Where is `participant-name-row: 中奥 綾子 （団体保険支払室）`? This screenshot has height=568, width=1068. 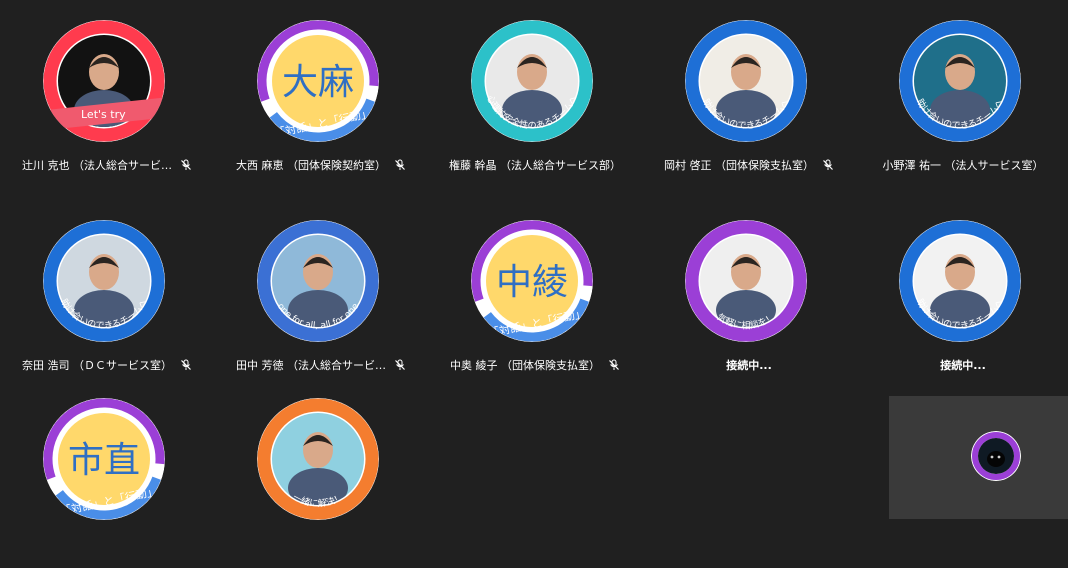 participant-name-row: 中奥 綾子 （団体保険支払室） is located at coordinates (535, 365).